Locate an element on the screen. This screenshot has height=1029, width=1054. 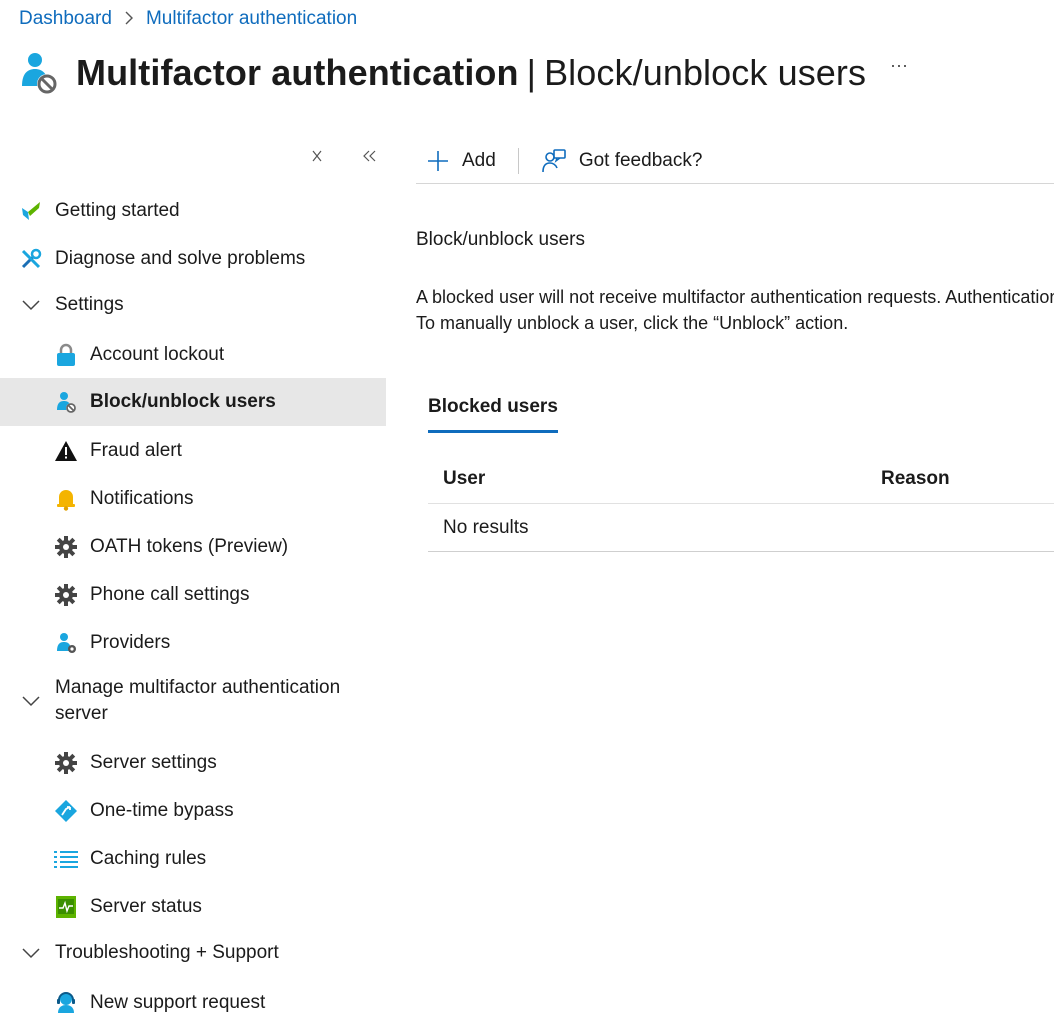
sidebar-group-manage-mfa-server: Manage multifactor authentication server is located at coordinates (193, 704).